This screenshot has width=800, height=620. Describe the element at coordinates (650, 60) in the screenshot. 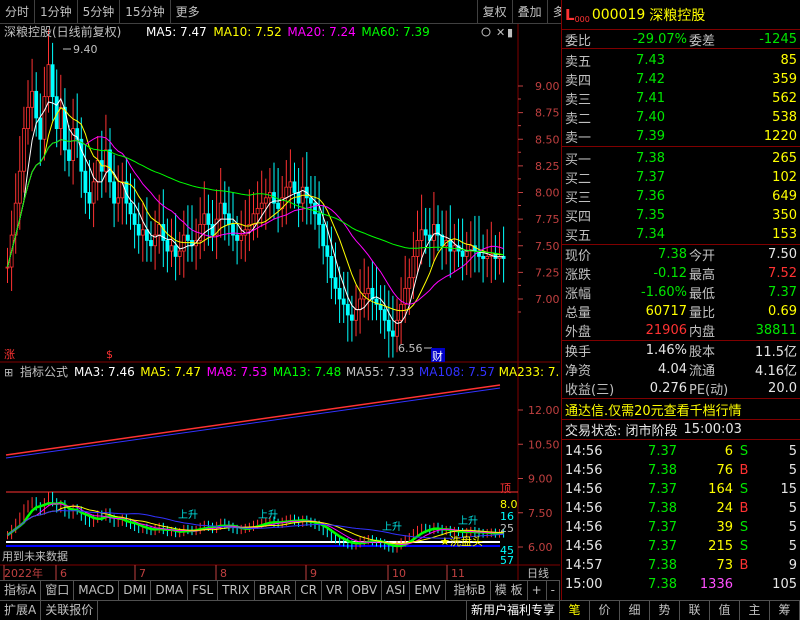

I see `ask-price: 7.43` at that location.